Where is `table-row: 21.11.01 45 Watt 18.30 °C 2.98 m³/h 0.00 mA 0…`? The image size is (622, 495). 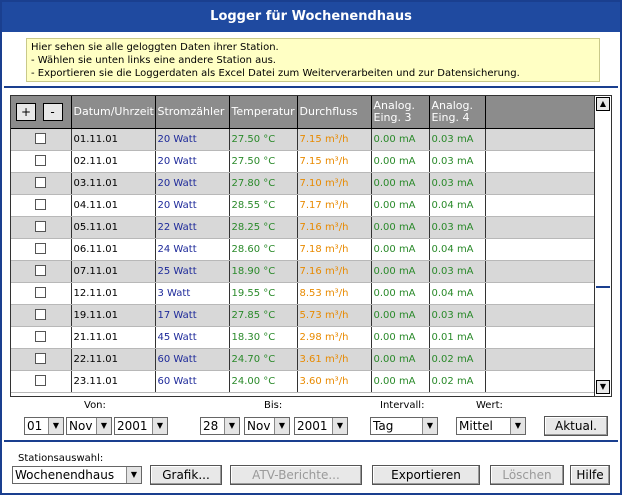
table-row: 21.11.01 45 Watt 18.30 °C 2.98 m³/h 0.00 mA 0… is located at coordinates (303, 337).